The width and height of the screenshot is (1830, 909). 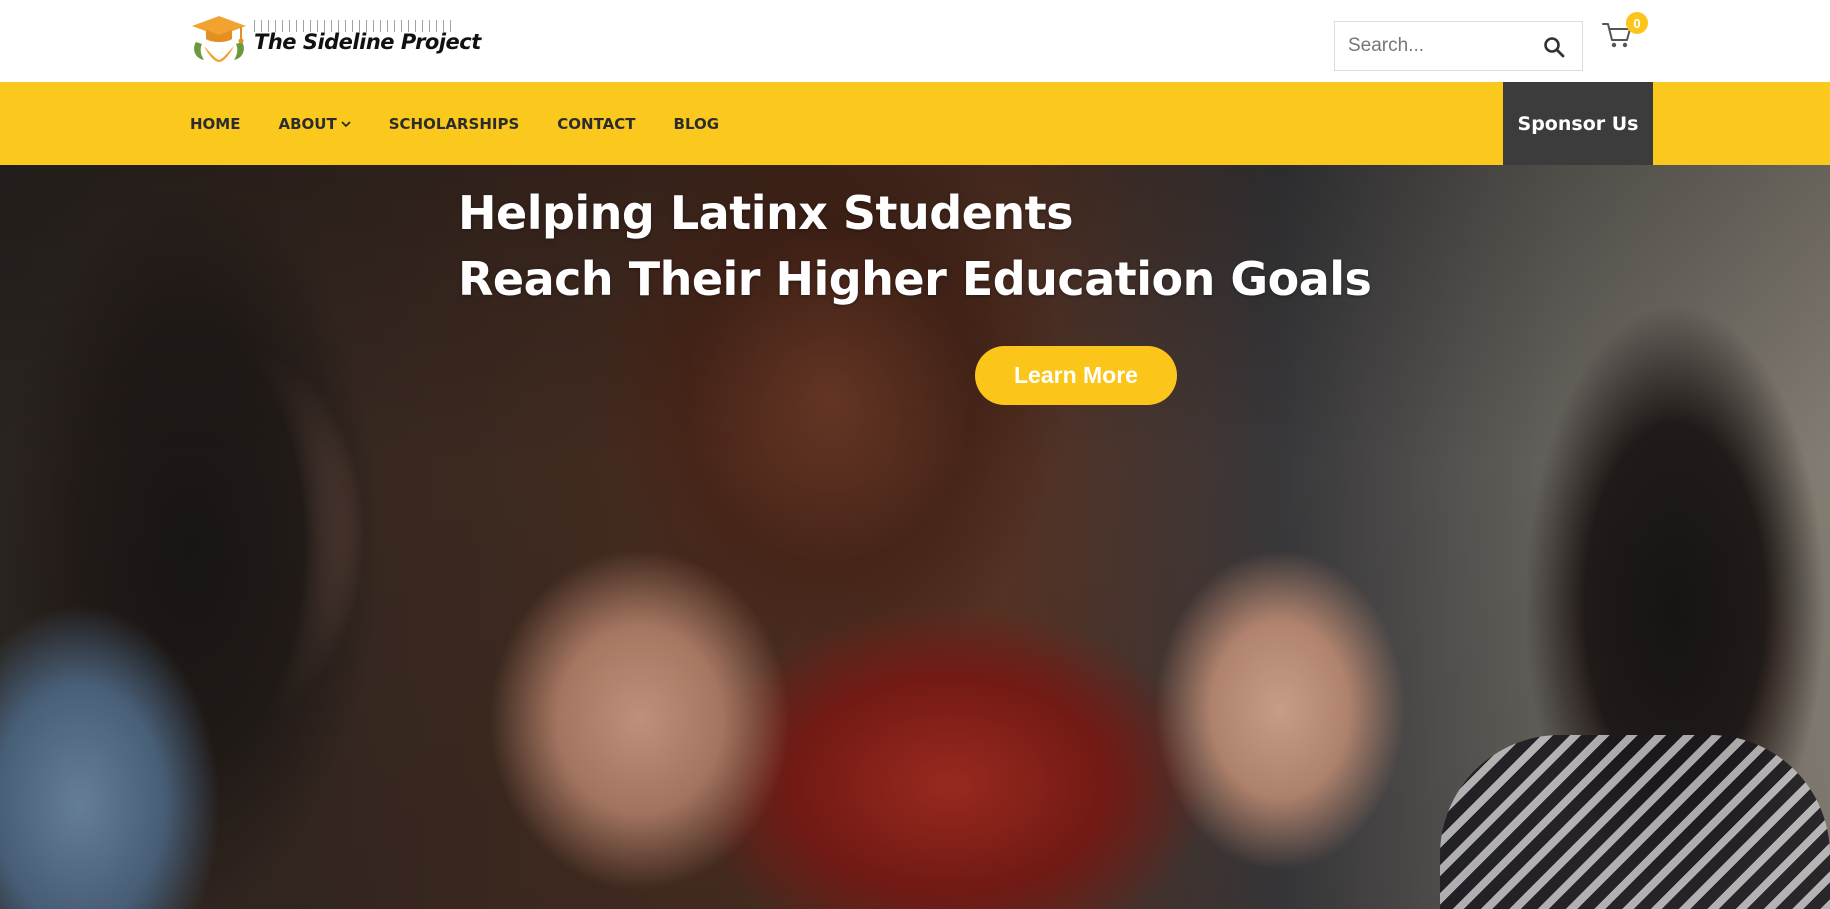 I want to click on nav-item-label: ABOUT, so click(x=307, y=123).